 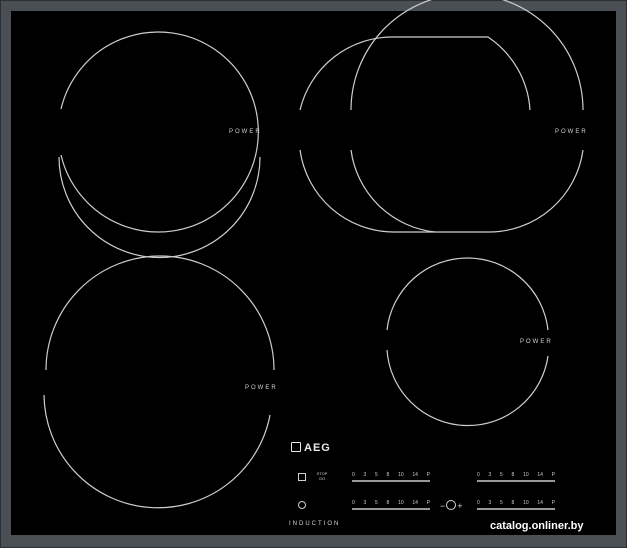 What do you see at coordinates (159, 145) in the screenshot?
I see `zone-rear-left` at bounding box center [159, 145].